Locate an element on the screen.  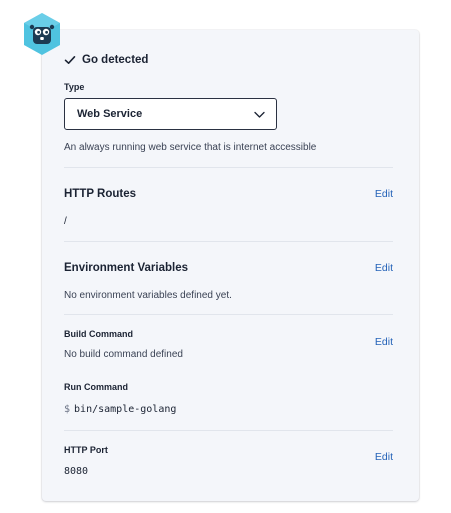
run-command-value: $ bin/sample-golang is located at coordinates (120, 409).